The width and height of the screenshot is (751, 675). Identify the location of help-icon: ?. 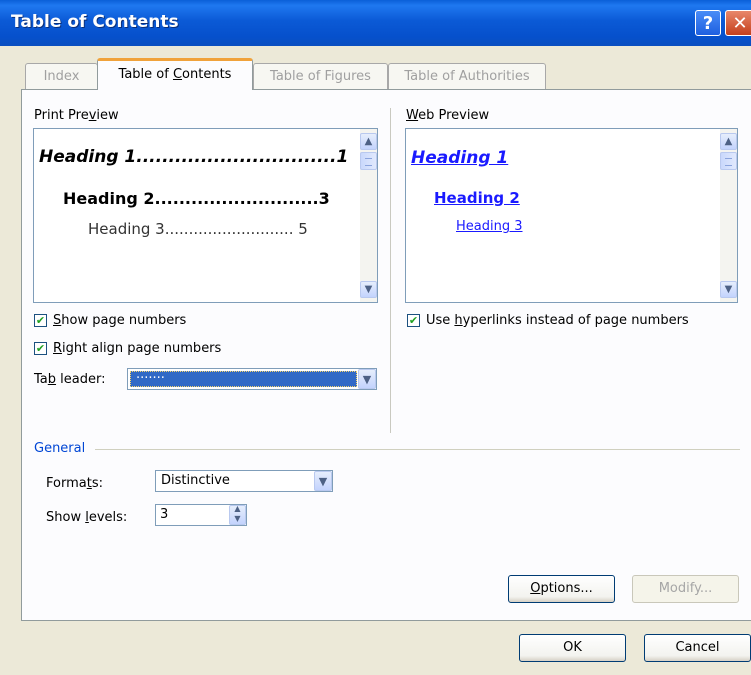
(708, 23).